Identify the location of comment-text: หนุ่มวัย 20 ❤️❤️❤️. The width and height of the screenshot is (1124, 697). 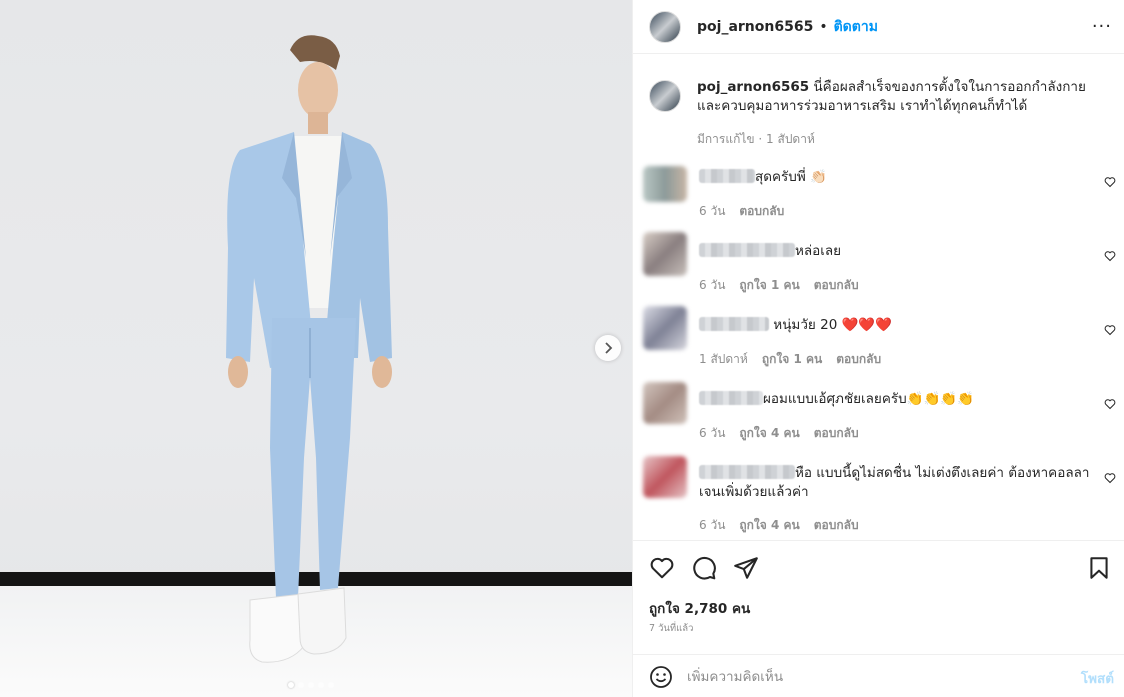
(830, 325).